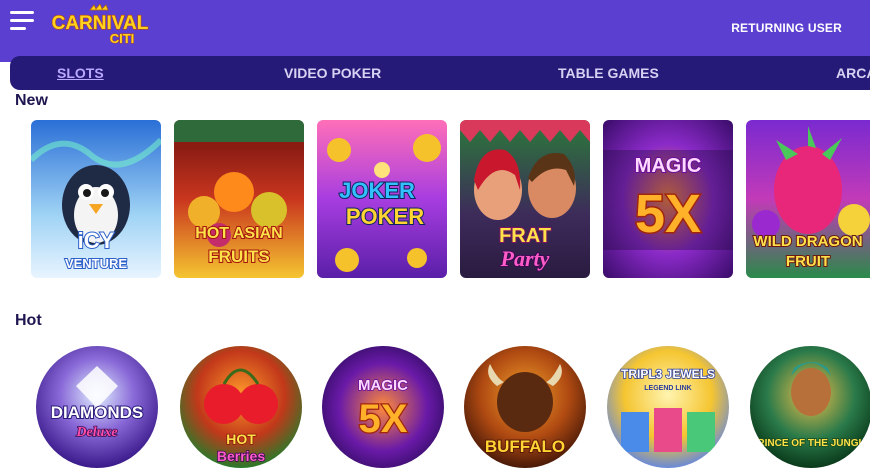 The height and width of the screenshot is (468, 870). What do you see at coordinates (525, 199) in the screenshot?
I see `game-tile-frat-party: FRAT Party` at bounding box center [525, 199].